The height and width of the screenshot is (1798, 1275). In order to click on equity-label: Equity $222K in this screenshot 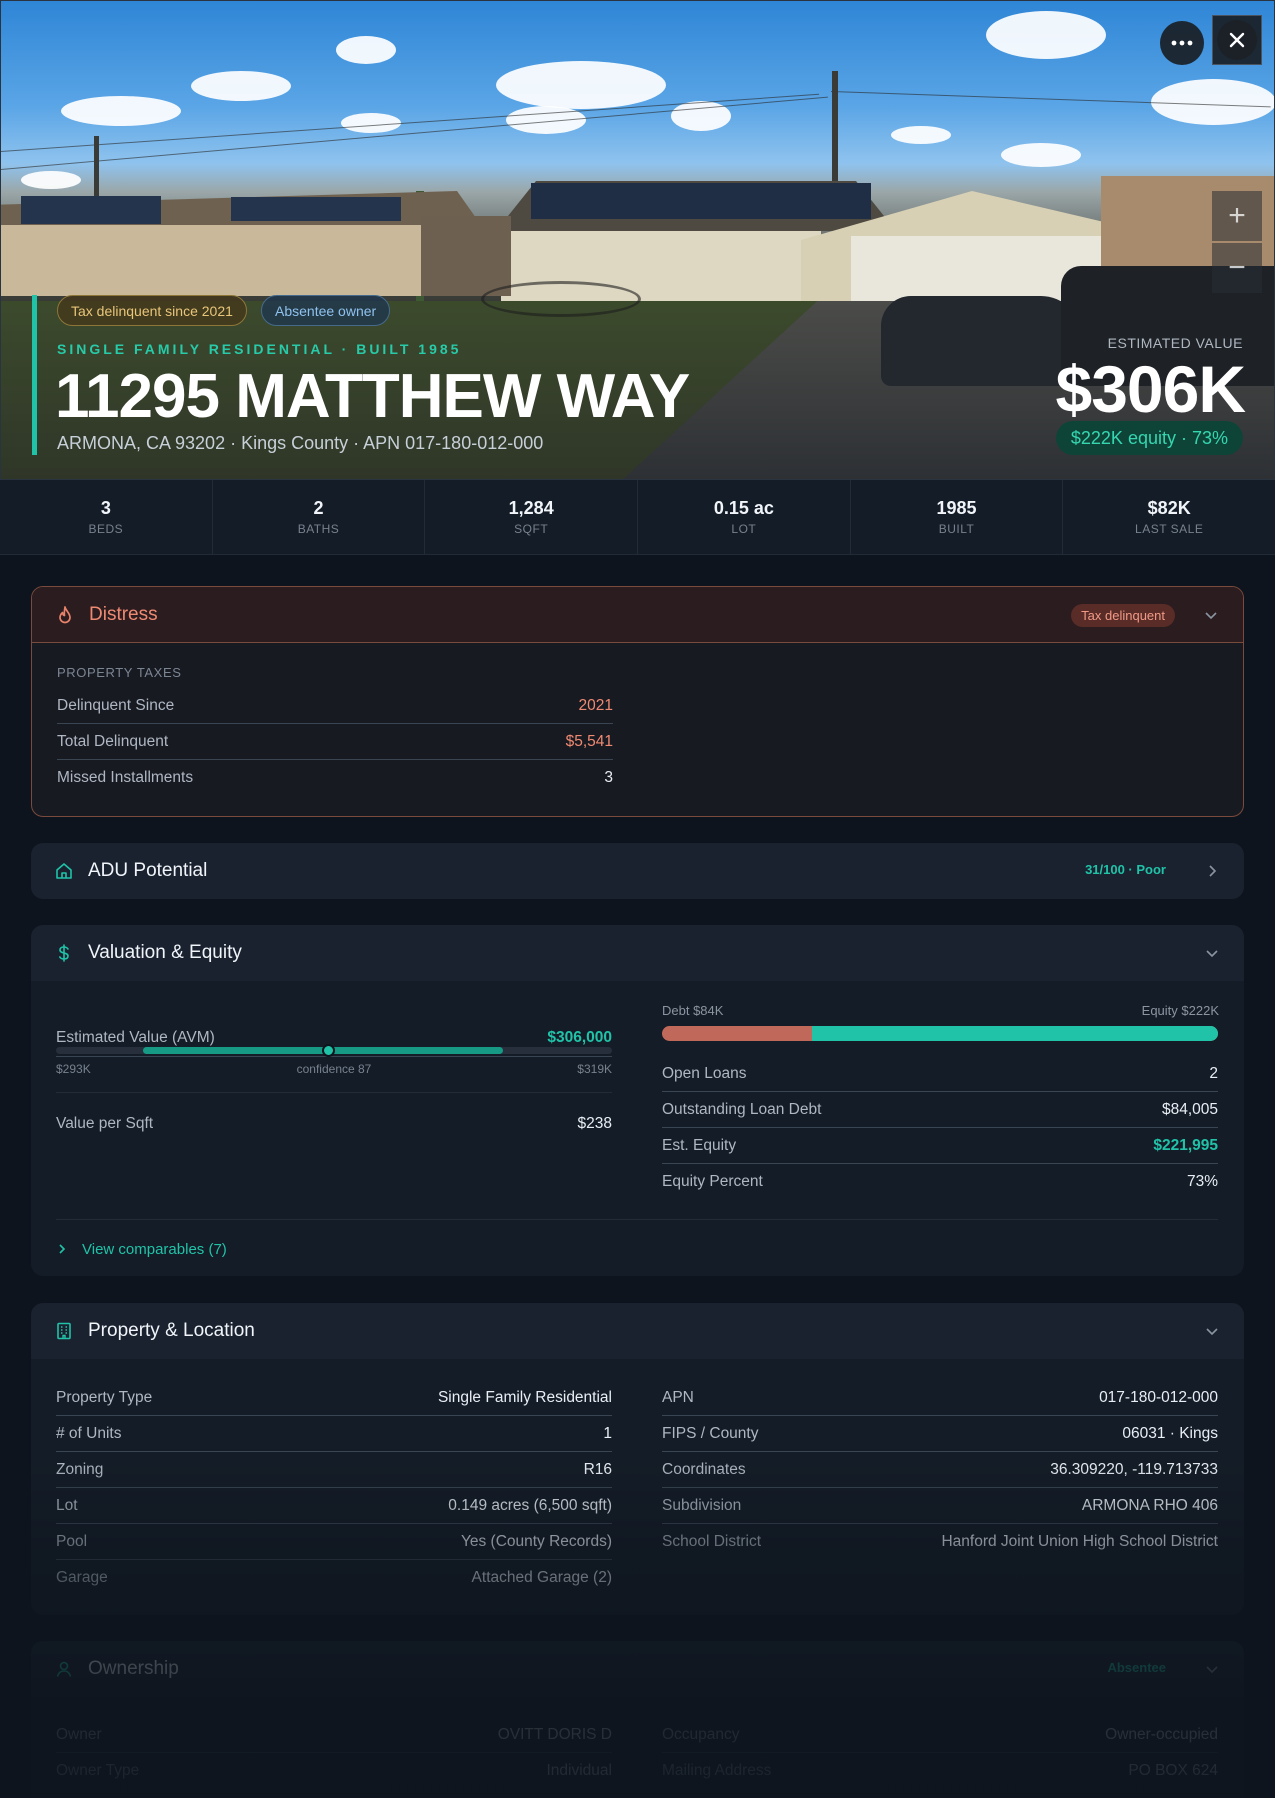, I will do `click(1180, 1010)`.